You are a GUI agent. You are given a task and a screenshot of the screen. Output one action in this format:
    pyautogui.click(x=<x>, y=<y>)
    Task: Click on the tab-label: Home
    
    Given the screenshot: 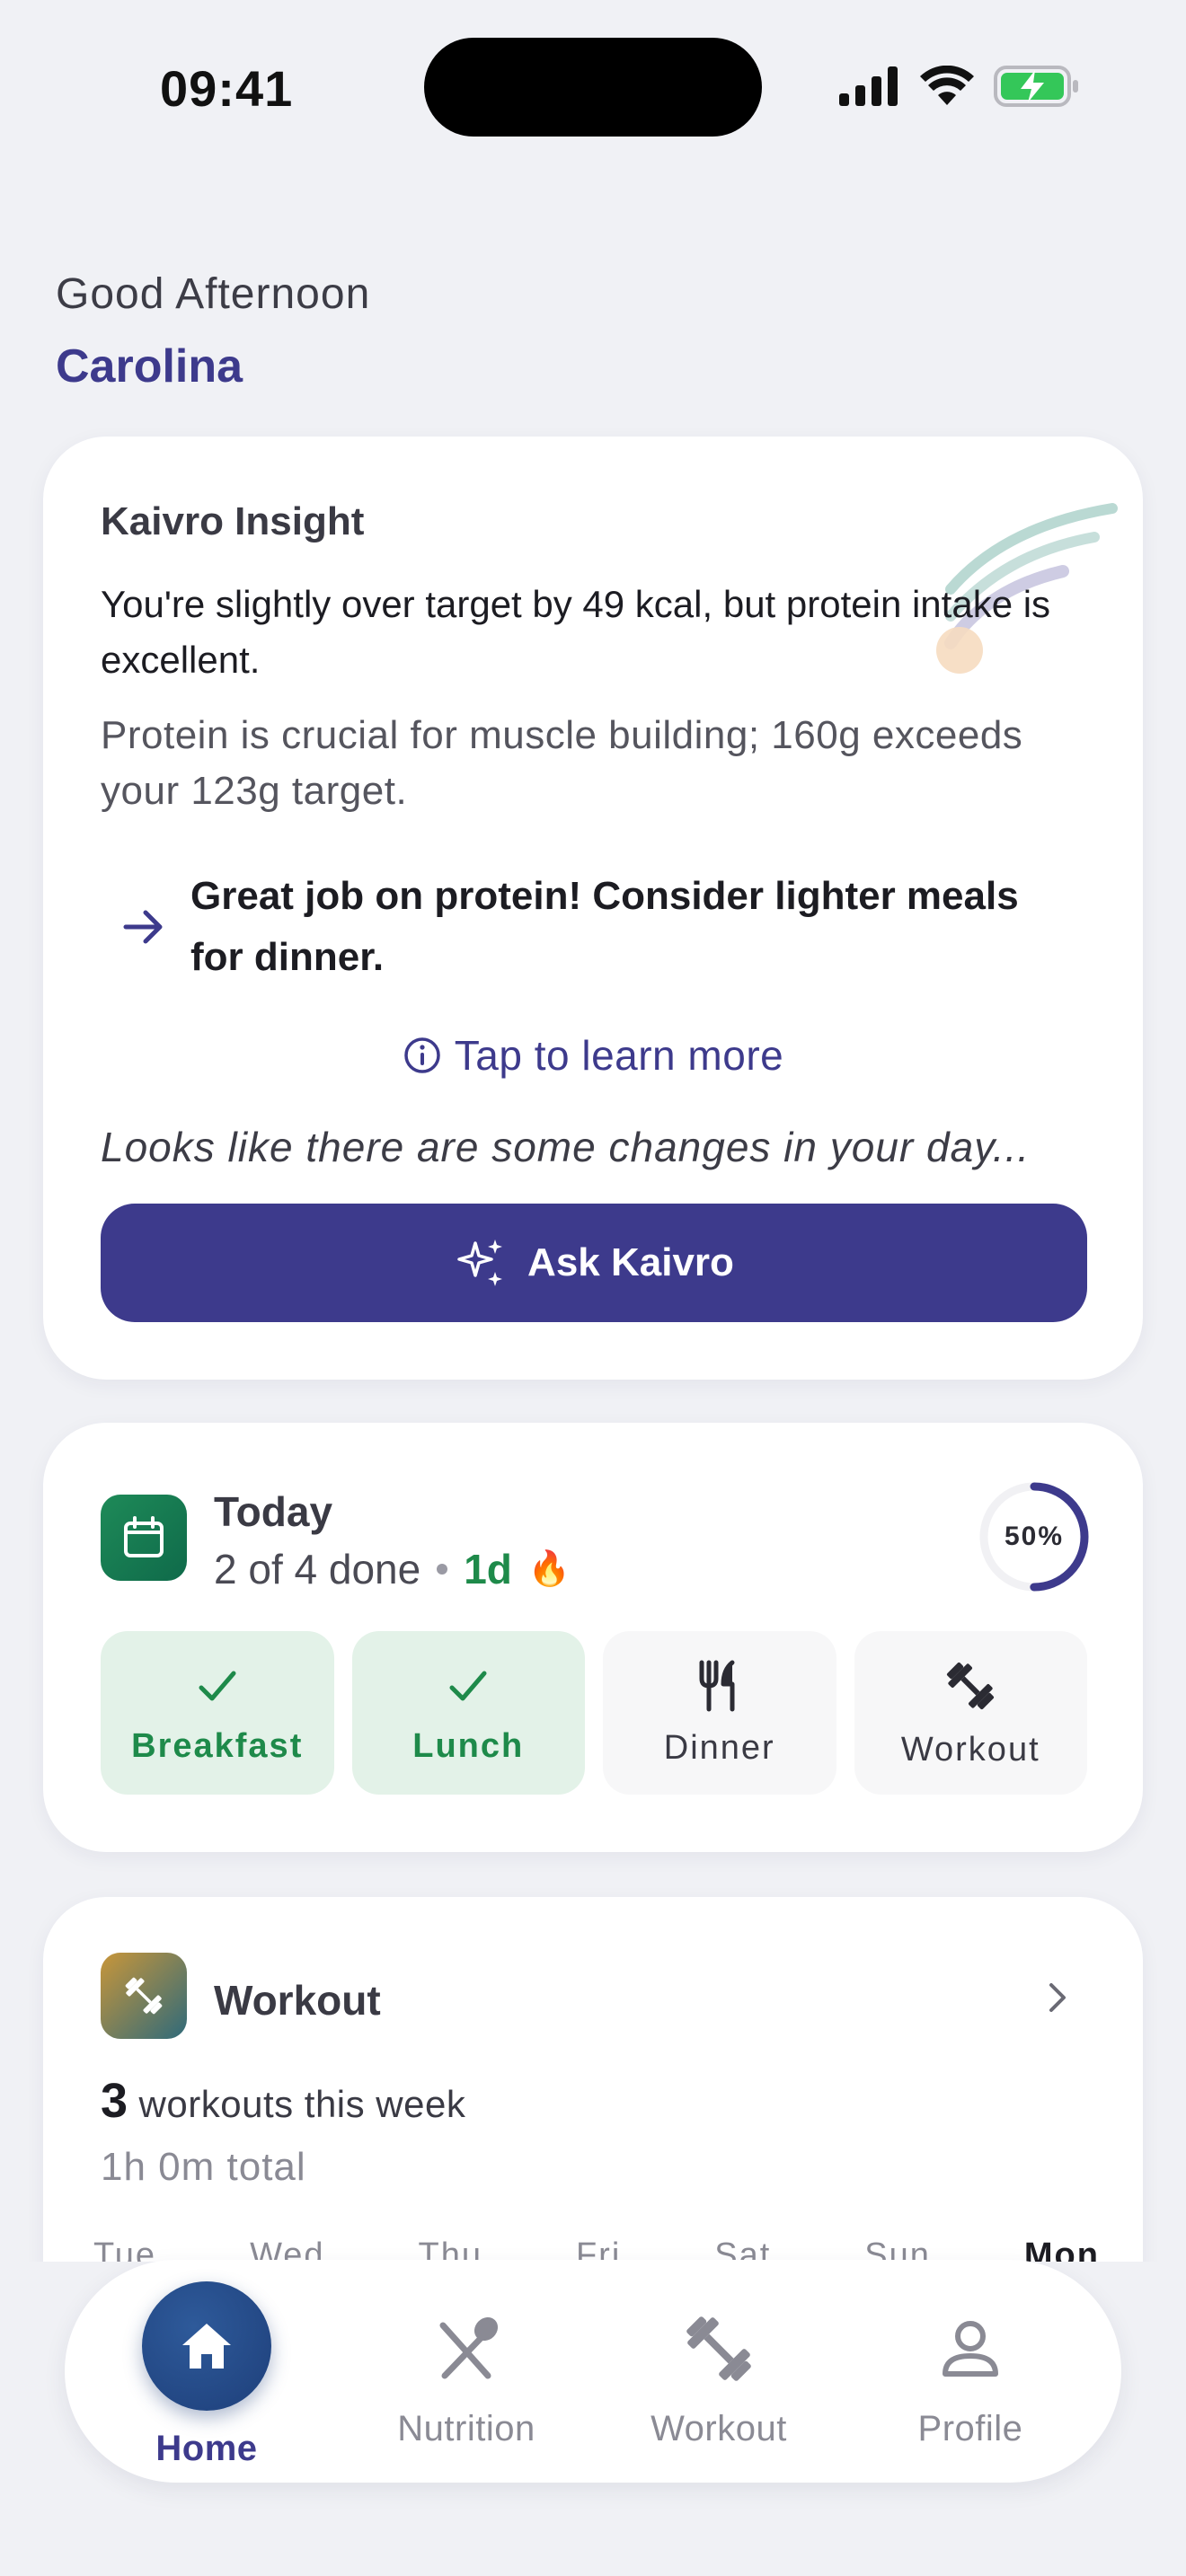 What is the action you would take?
    pyautogui.click(x=206, y=2448)
    